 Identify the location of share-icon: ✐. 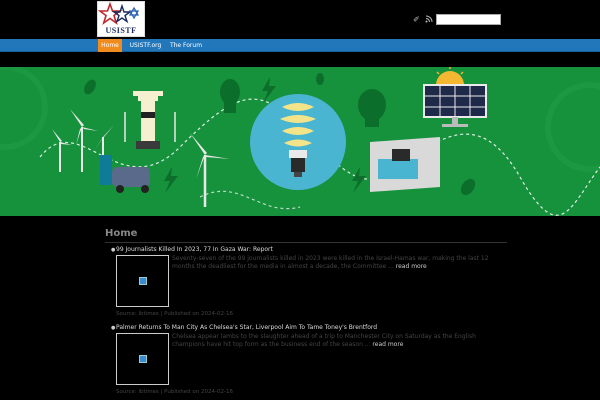
(416, 20).